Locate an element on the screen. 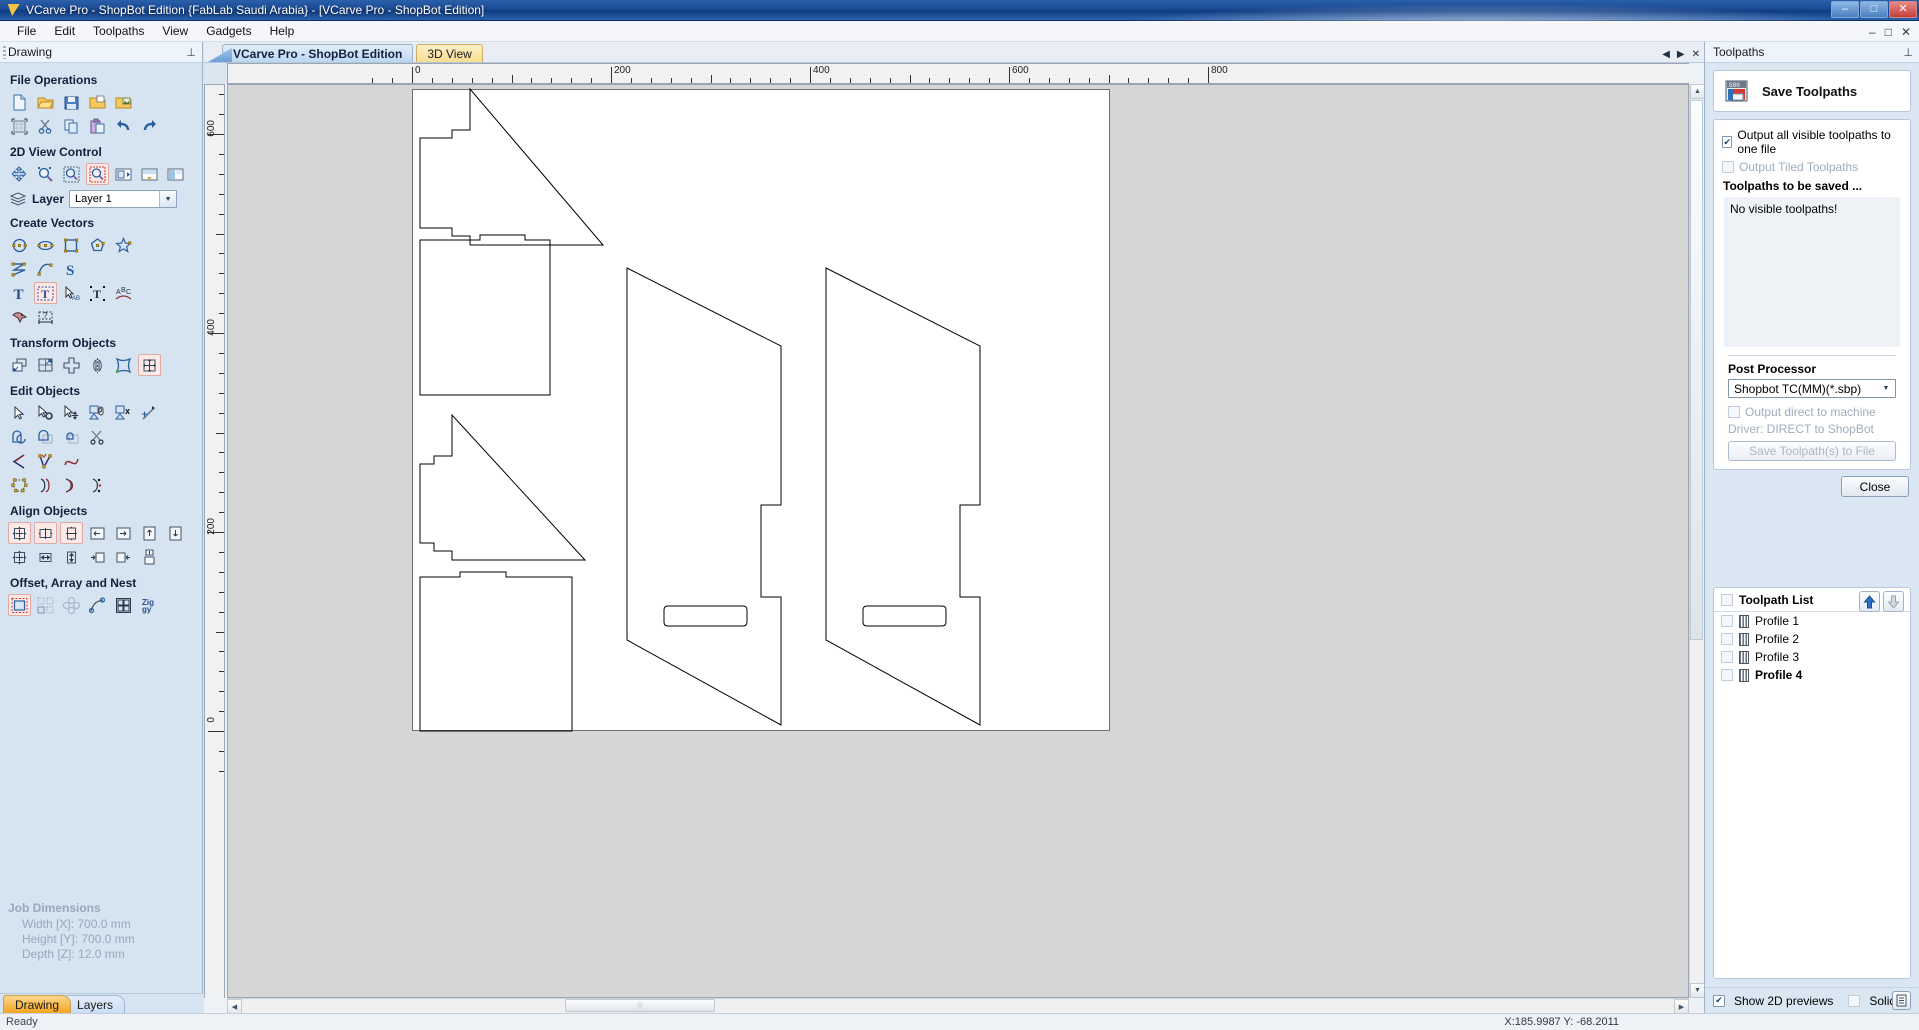 This screenshot has height=1030, width=1919. horizontal-scrollbar: ◀ ▶ ⦙⦙⦙ is located at coordinates (958, 1006).